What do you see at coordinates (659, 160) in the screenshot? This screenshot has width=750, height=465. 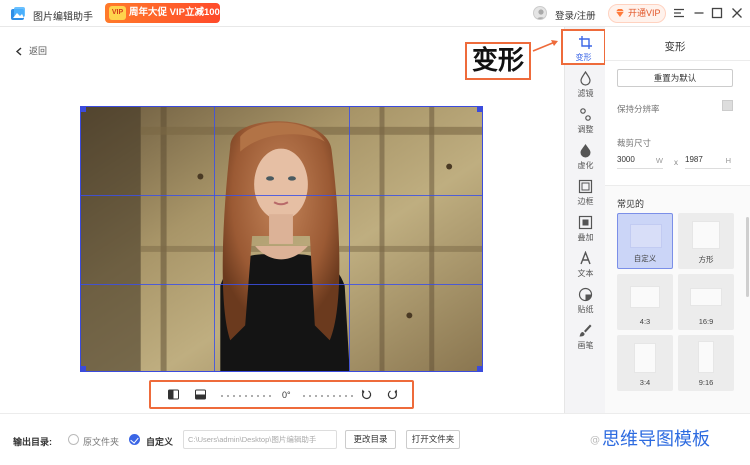 I see `width-unit: W` at bounding box center [659, 160].